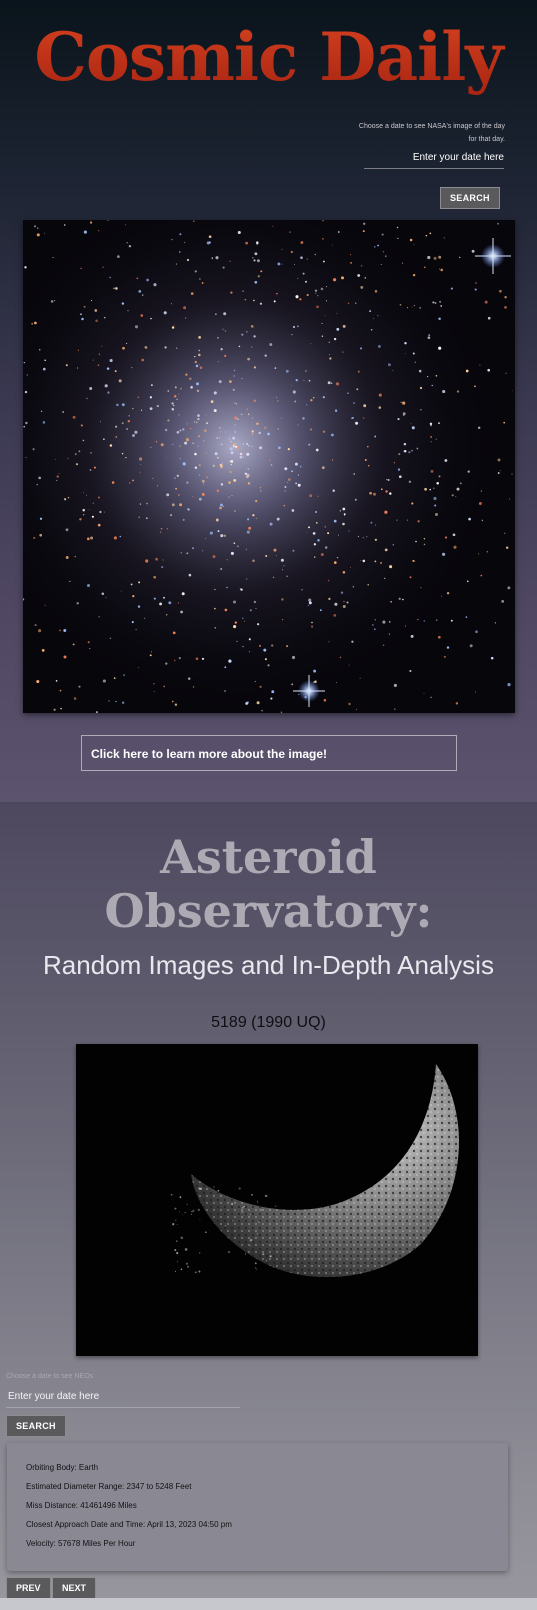  I want to click on asteroid-image, so click(277, 1200).